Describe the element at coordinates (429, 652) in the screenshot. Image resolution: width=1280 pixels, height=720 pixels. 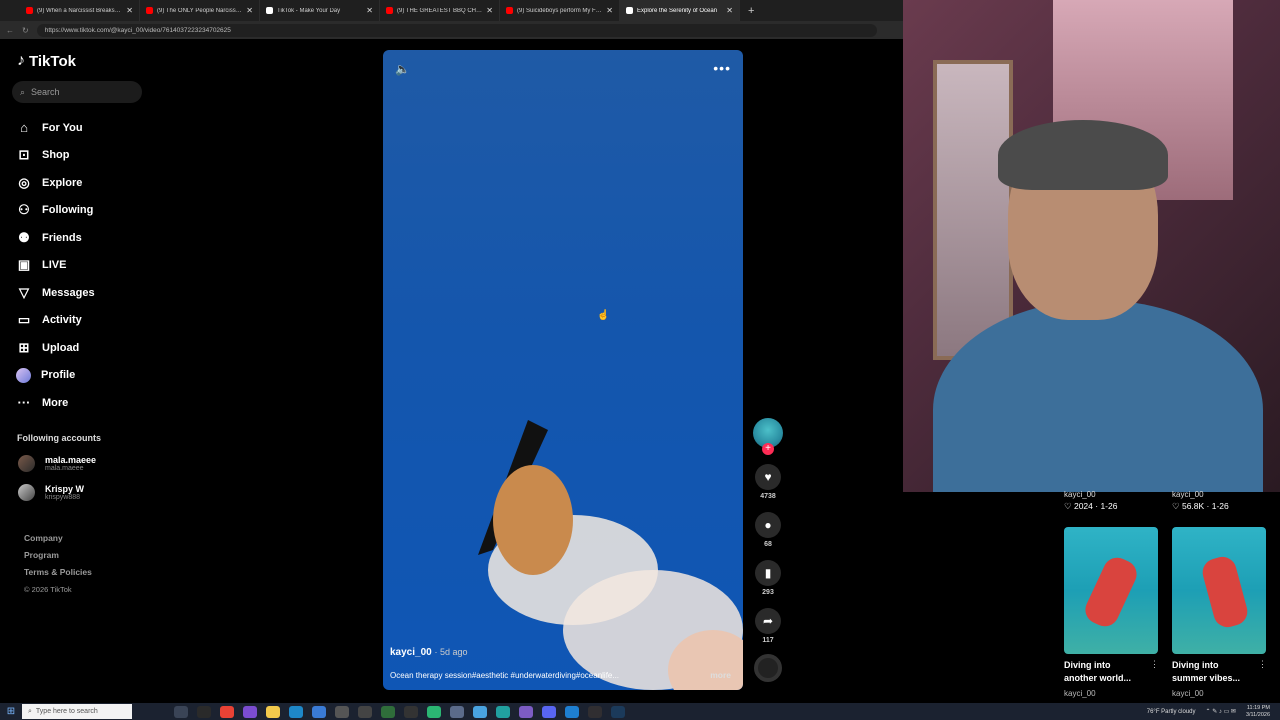
I see `video-author: kayci_00 · 5d ago` at that location.